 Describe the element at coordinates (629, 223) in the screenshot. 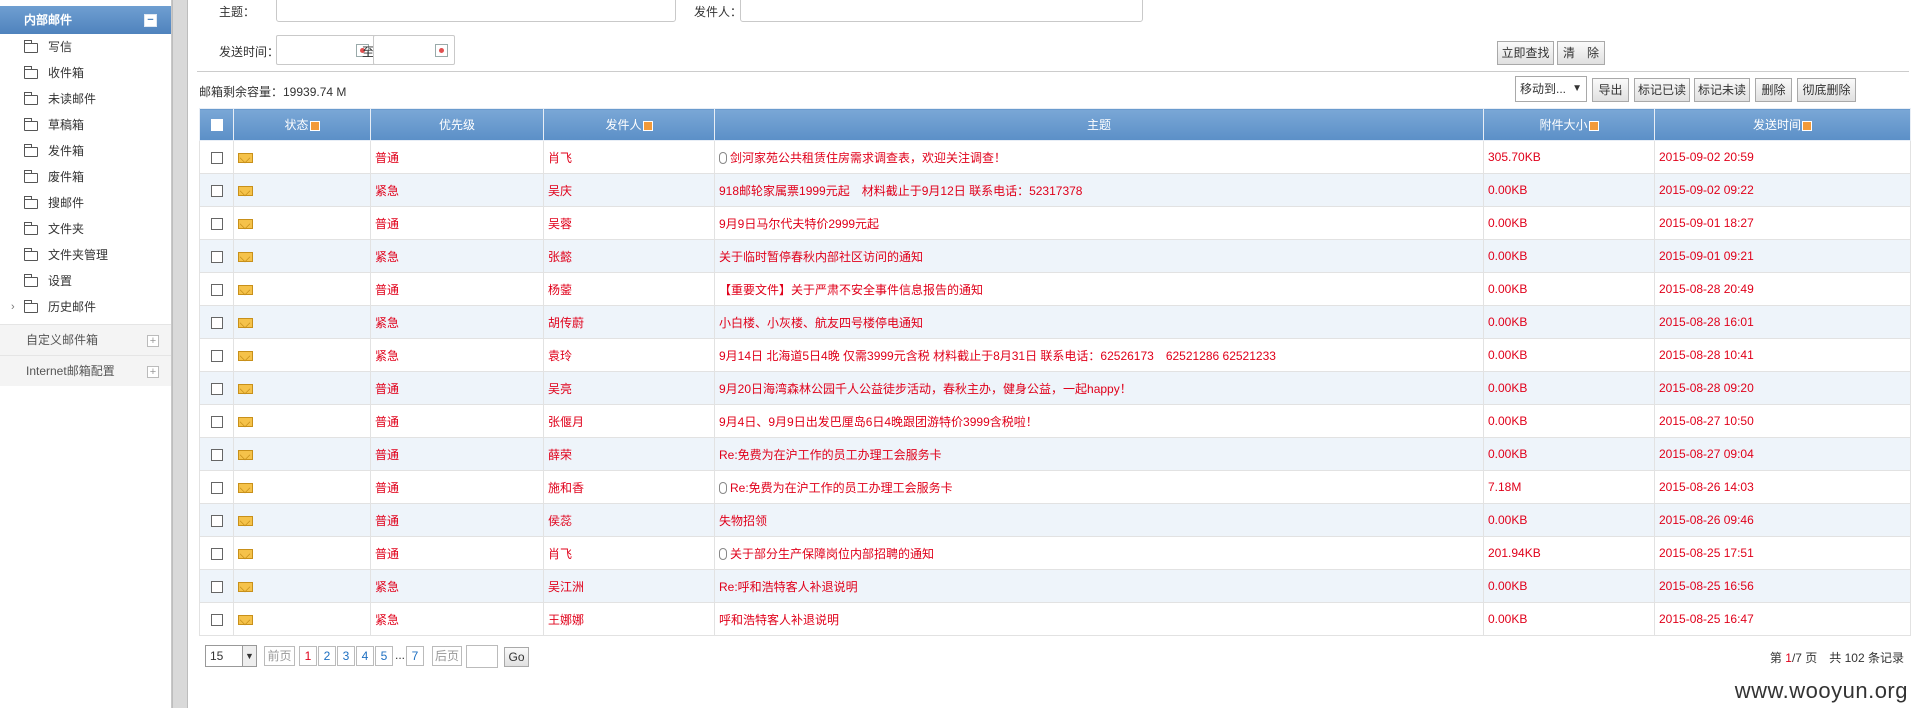

I see `sender-cell: 吴蓉` at that location.